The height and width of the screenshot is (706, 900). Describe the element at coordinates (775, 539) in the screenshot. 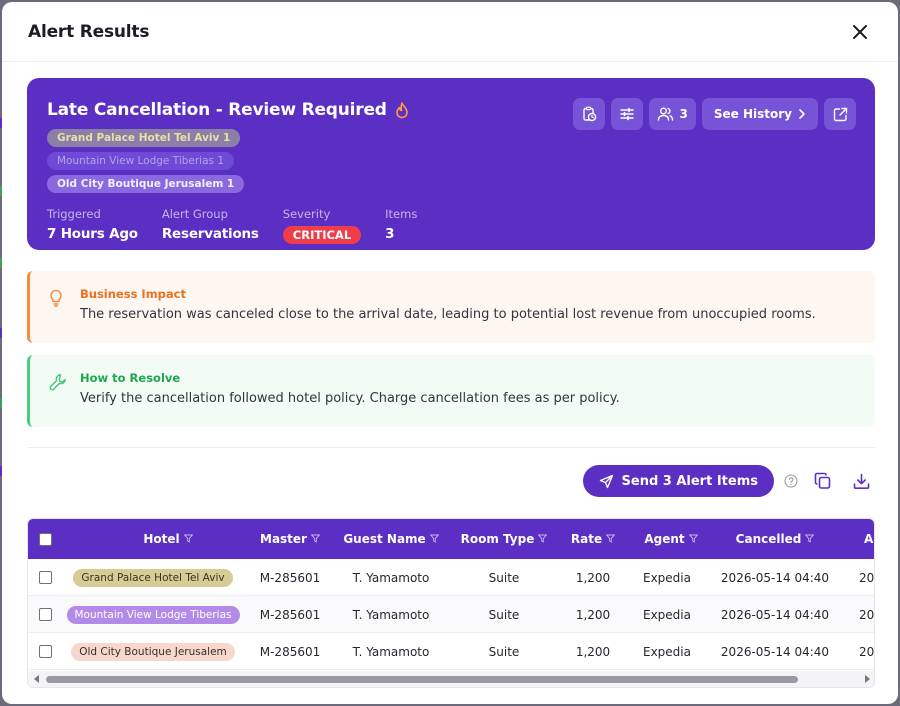

I see `column-header-cancelled: Cancelled` at that location.